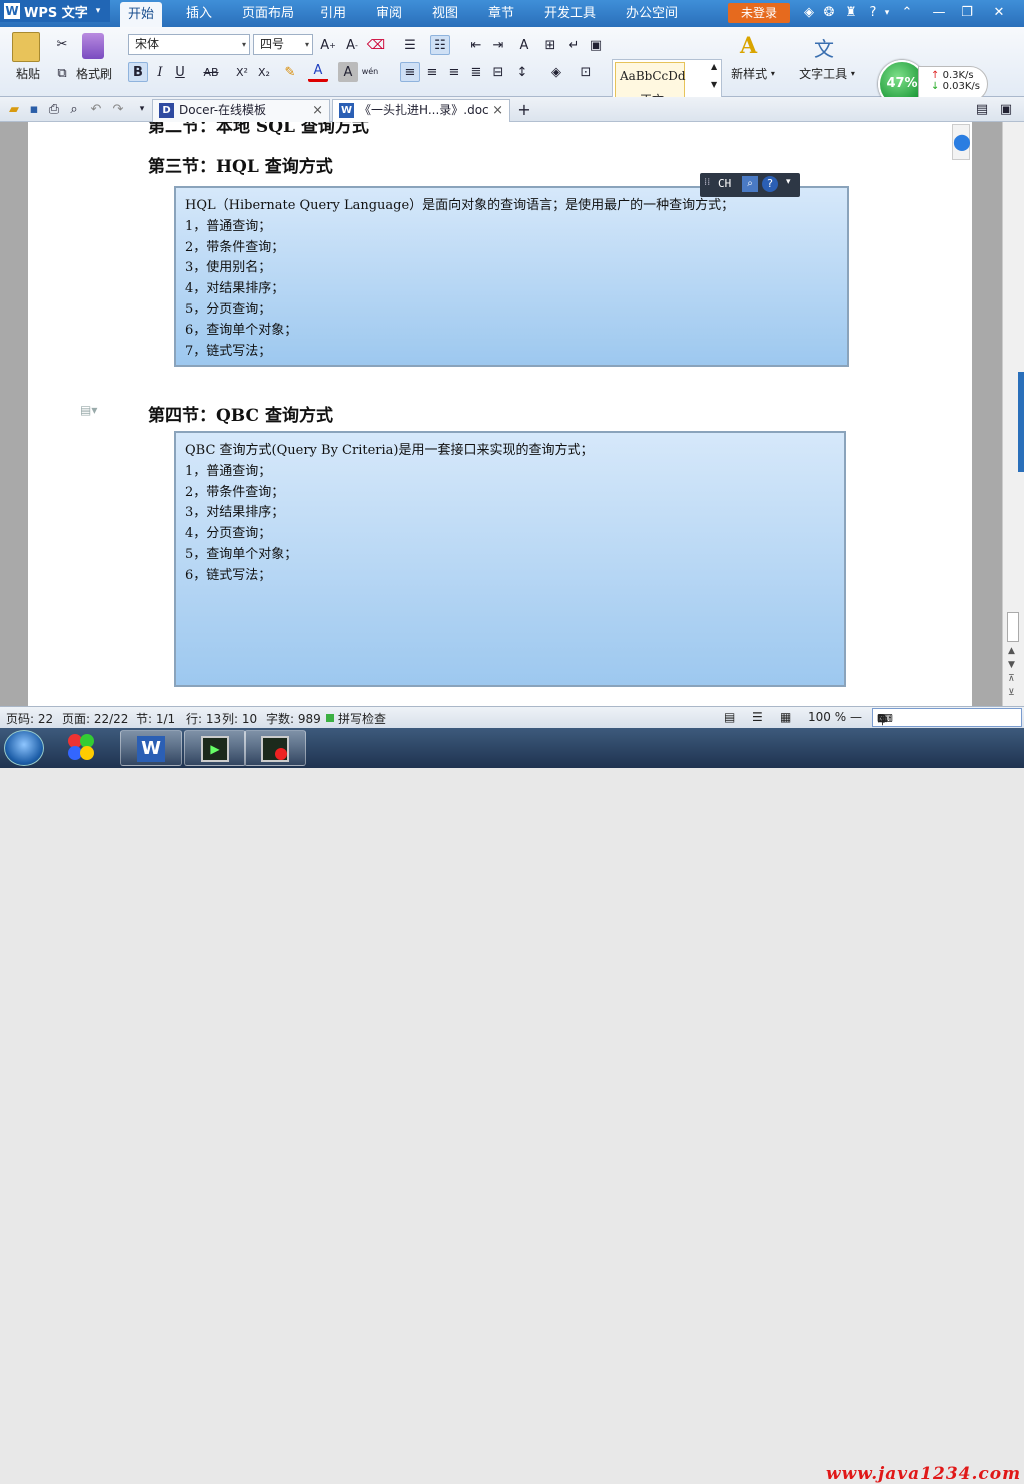  Describe the element at coordinates (93, 46) in the screenshot. I see `format-painter-icon` at that location.